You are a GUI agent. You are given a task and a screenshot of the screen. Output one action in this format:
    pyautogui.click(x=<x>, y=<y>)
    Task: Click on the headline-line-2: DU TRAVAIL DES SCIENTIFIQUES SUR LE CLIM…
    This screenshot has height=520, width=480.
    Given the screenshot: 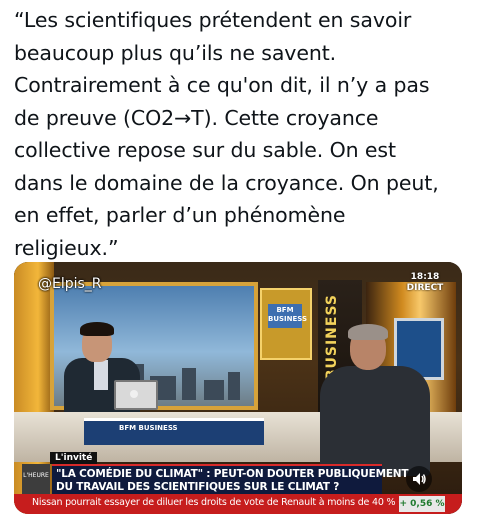 What is the action you would take?
    pyautogui.click(x=198, y=487)
    